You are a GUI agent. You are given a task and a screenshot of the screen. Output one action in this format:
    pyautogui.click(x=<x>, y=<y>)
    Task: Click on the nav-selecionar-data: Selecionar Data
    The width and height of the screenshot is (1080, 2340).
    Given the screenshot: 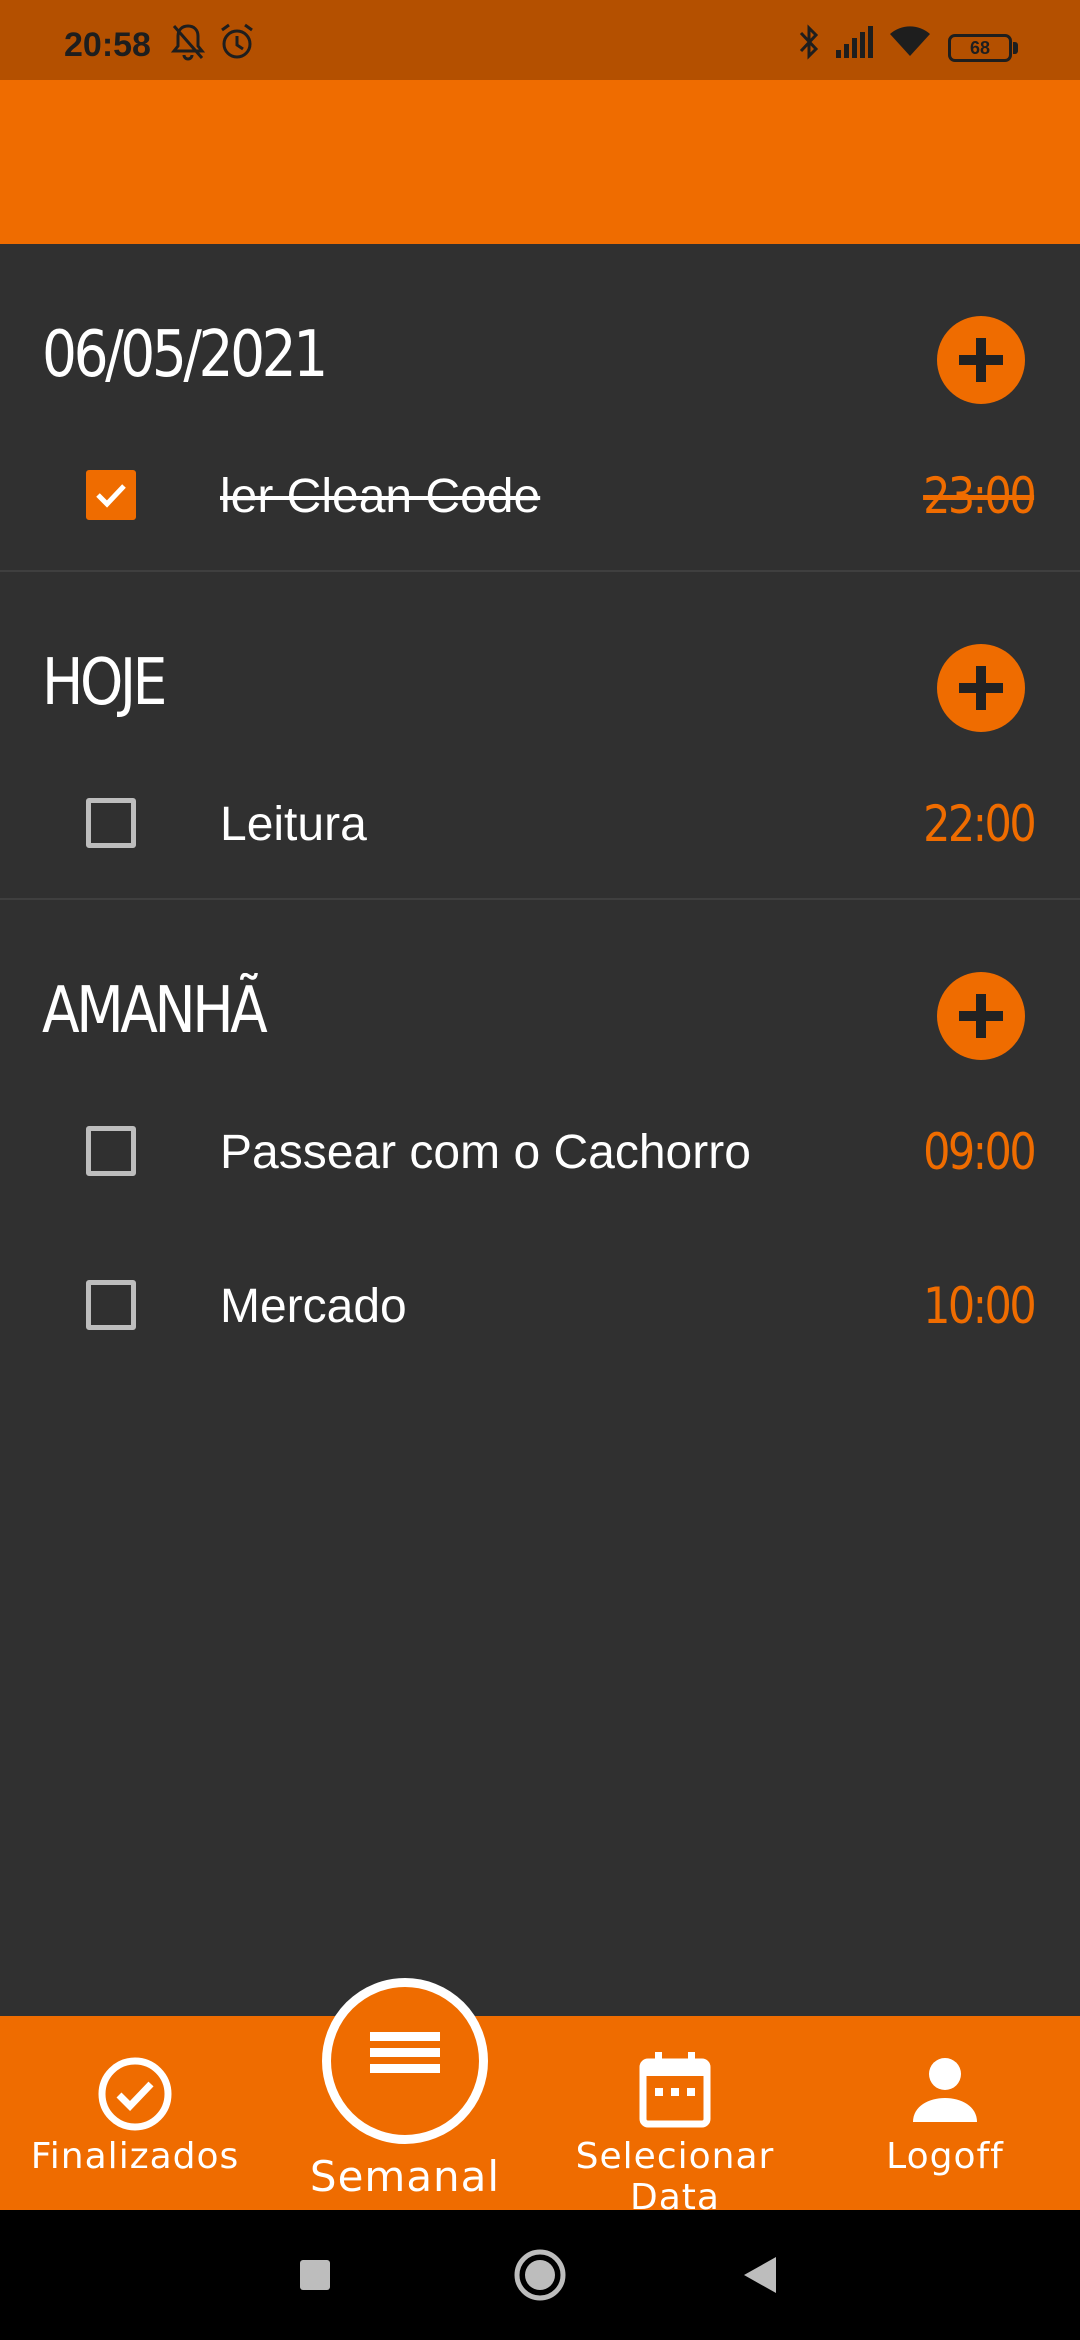 What is the action you would take?
    pyautogui.click(x=675, y=2117)
    